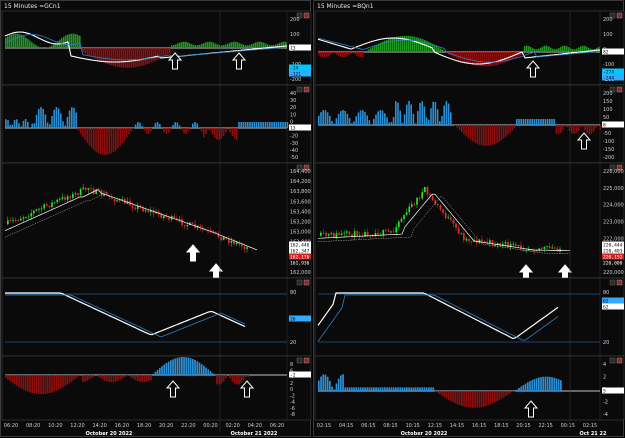  Describe the element at coordinates (345, 6) in the screenshot. I see `chart-title: 15 Minutes =BQn1` at that location.